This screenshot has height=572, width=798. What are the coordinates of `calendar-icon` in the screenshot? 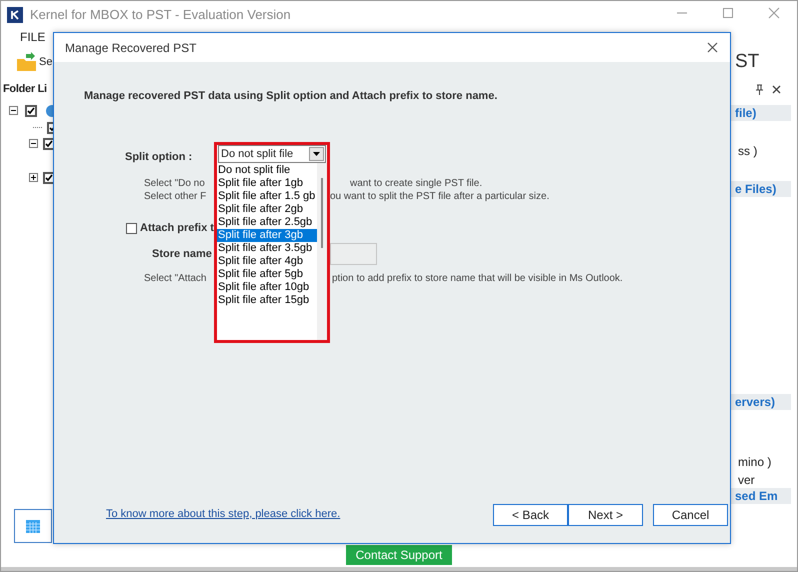 It's located at (33, 526).